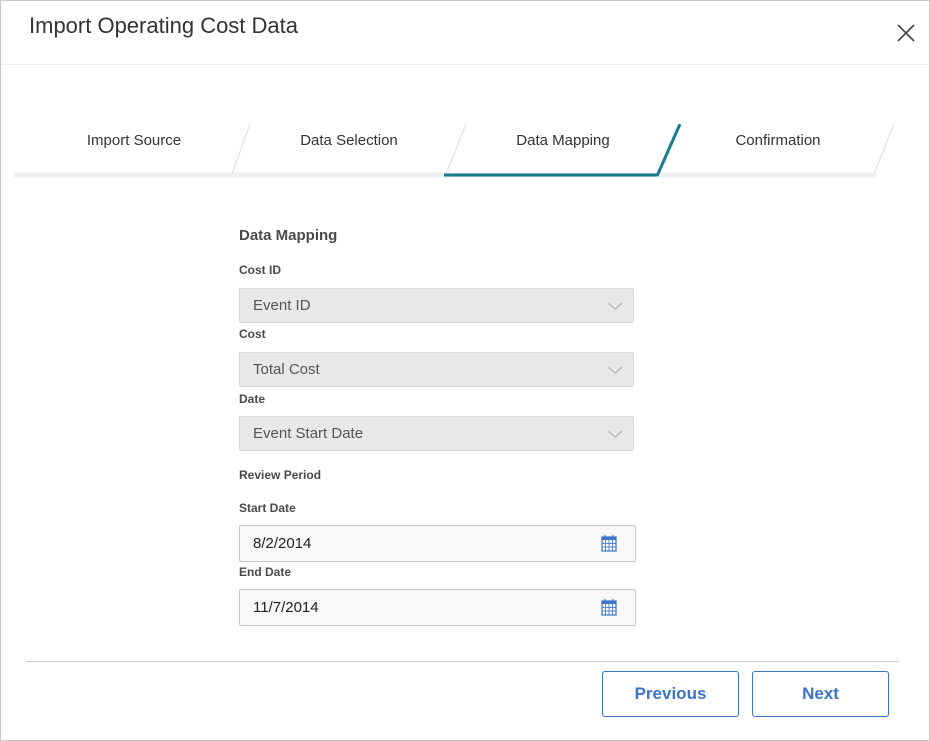 The height and width of the screenshot is (741, 930). Describe the element at coordinates (286, 607) in the screenshot. I see `end-date-value: 11/7/2014` at that location.